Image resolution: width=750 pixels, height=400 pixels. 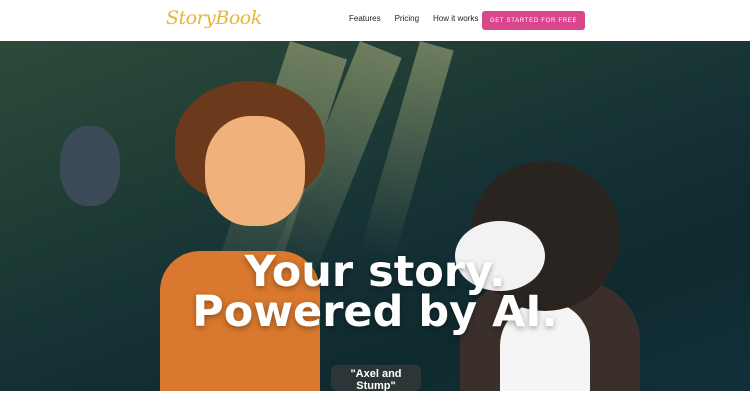 I want to click on artwork-title: "Axel and Stump", so click(x=376, y=380).